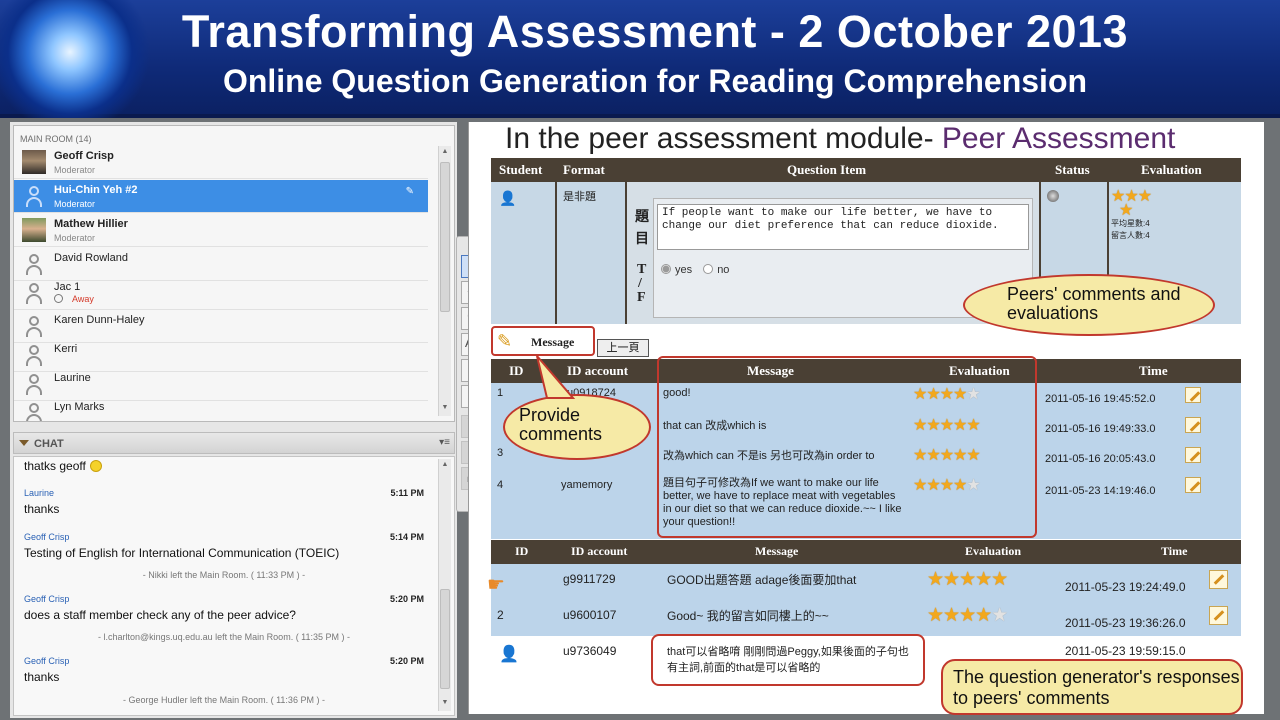  I want to click on col-format: Format, so click(584, 169).